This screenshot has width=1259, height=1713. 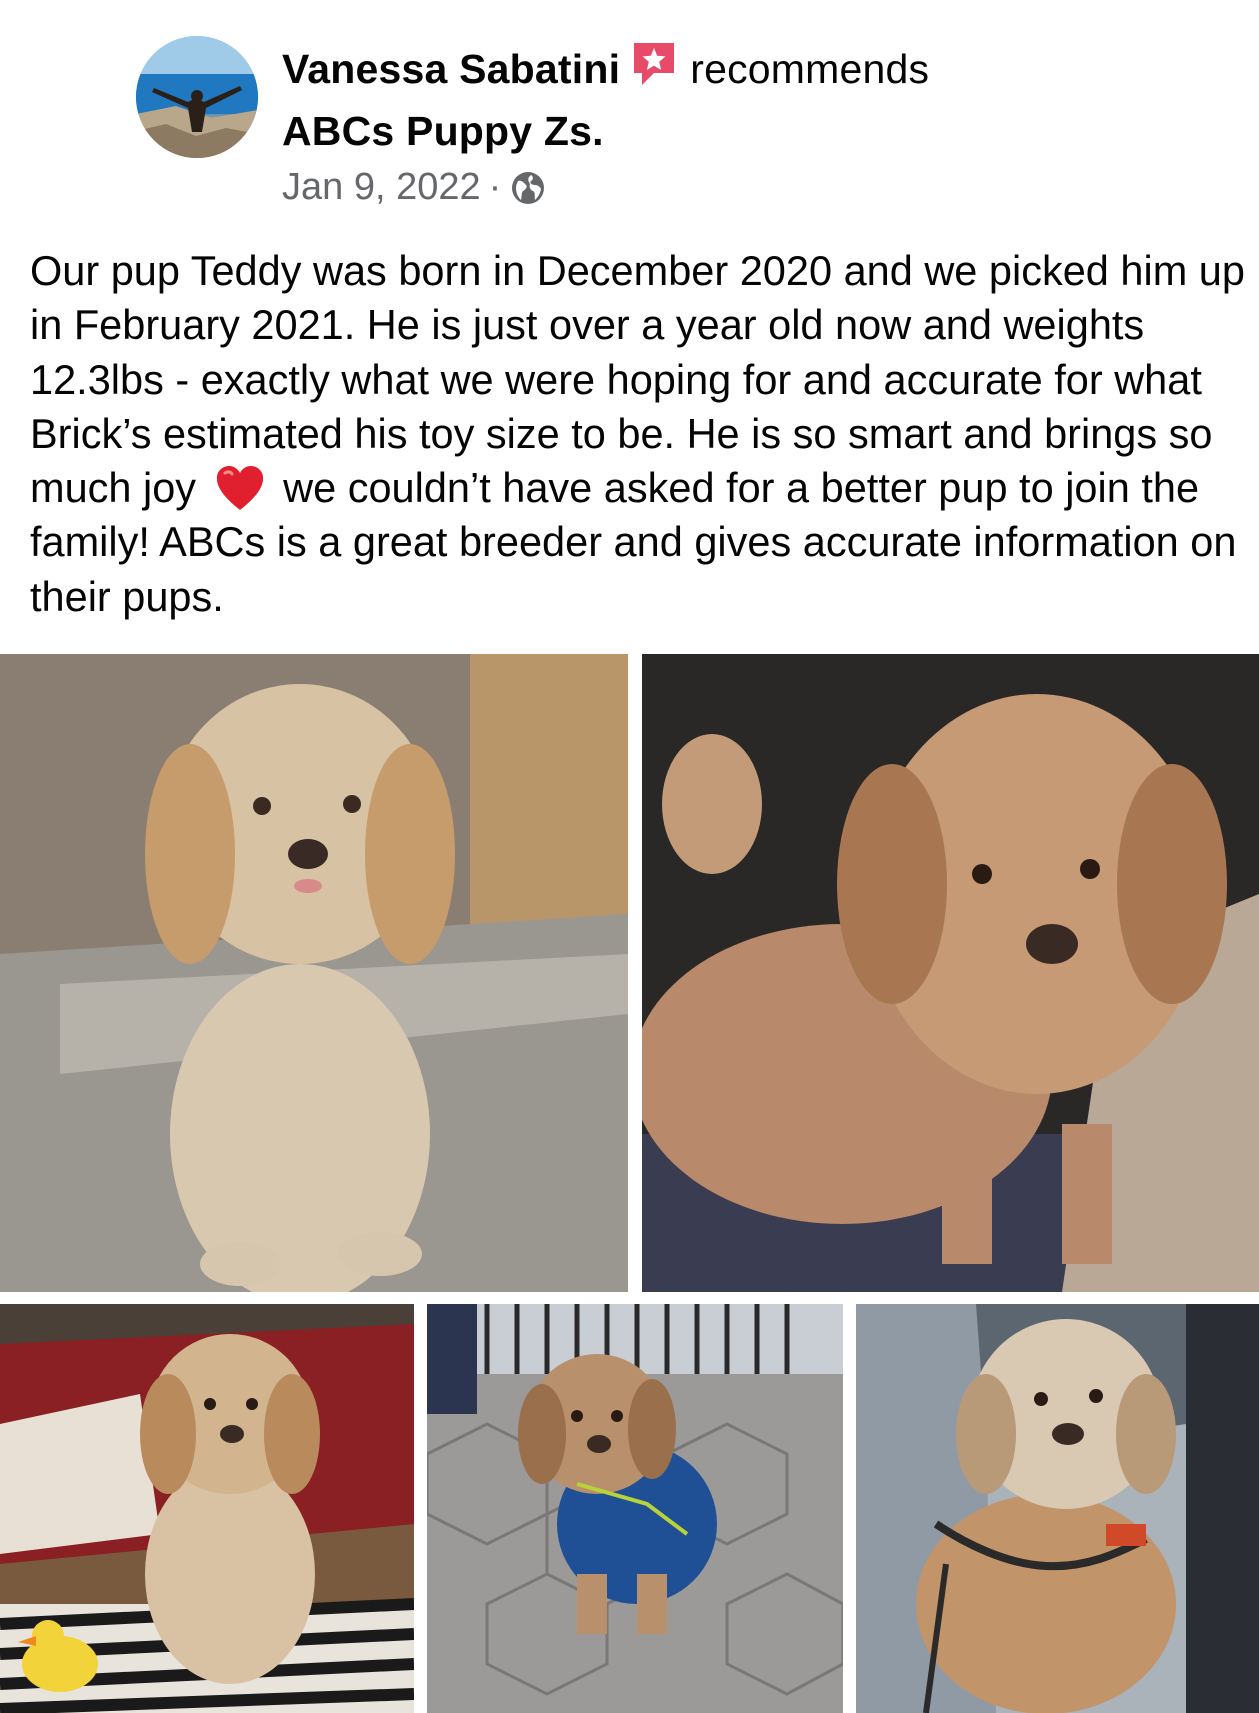 I want to click on recommend-star-badge-icon, so click(x=654, y=64).